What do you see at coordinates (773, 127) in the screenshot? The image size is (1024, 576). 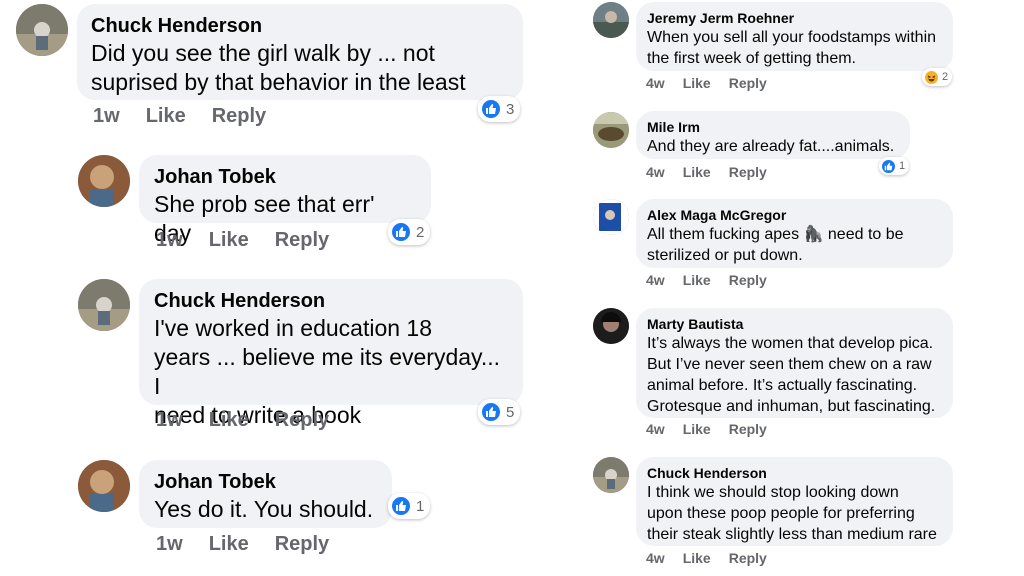 I see `commenter-name: Mile Irm` at bounding box center [773, 127].